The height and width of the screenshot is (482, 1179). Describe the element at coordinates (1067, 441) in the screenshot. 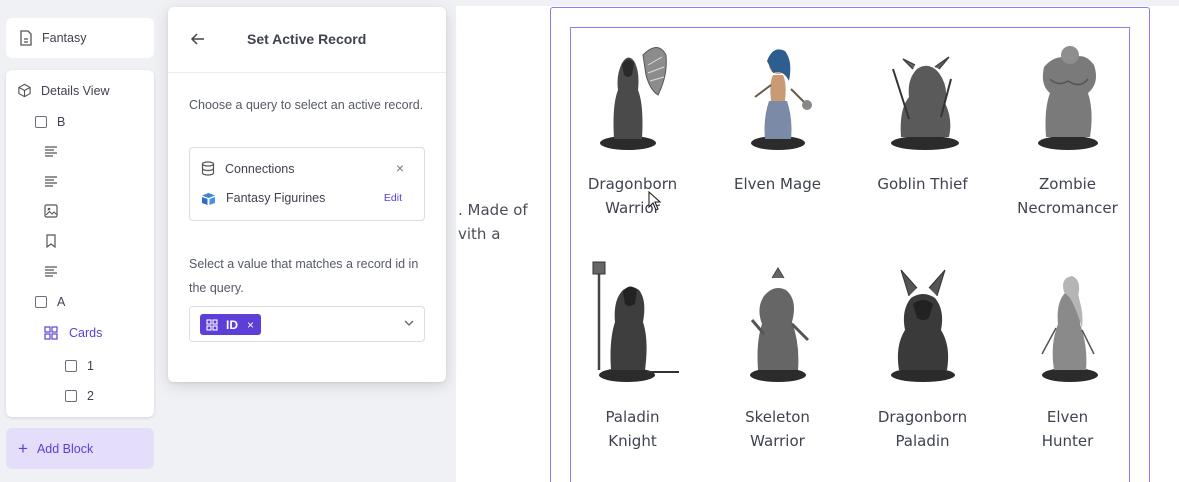

I see `card-name-line2: Hunter` at that location.